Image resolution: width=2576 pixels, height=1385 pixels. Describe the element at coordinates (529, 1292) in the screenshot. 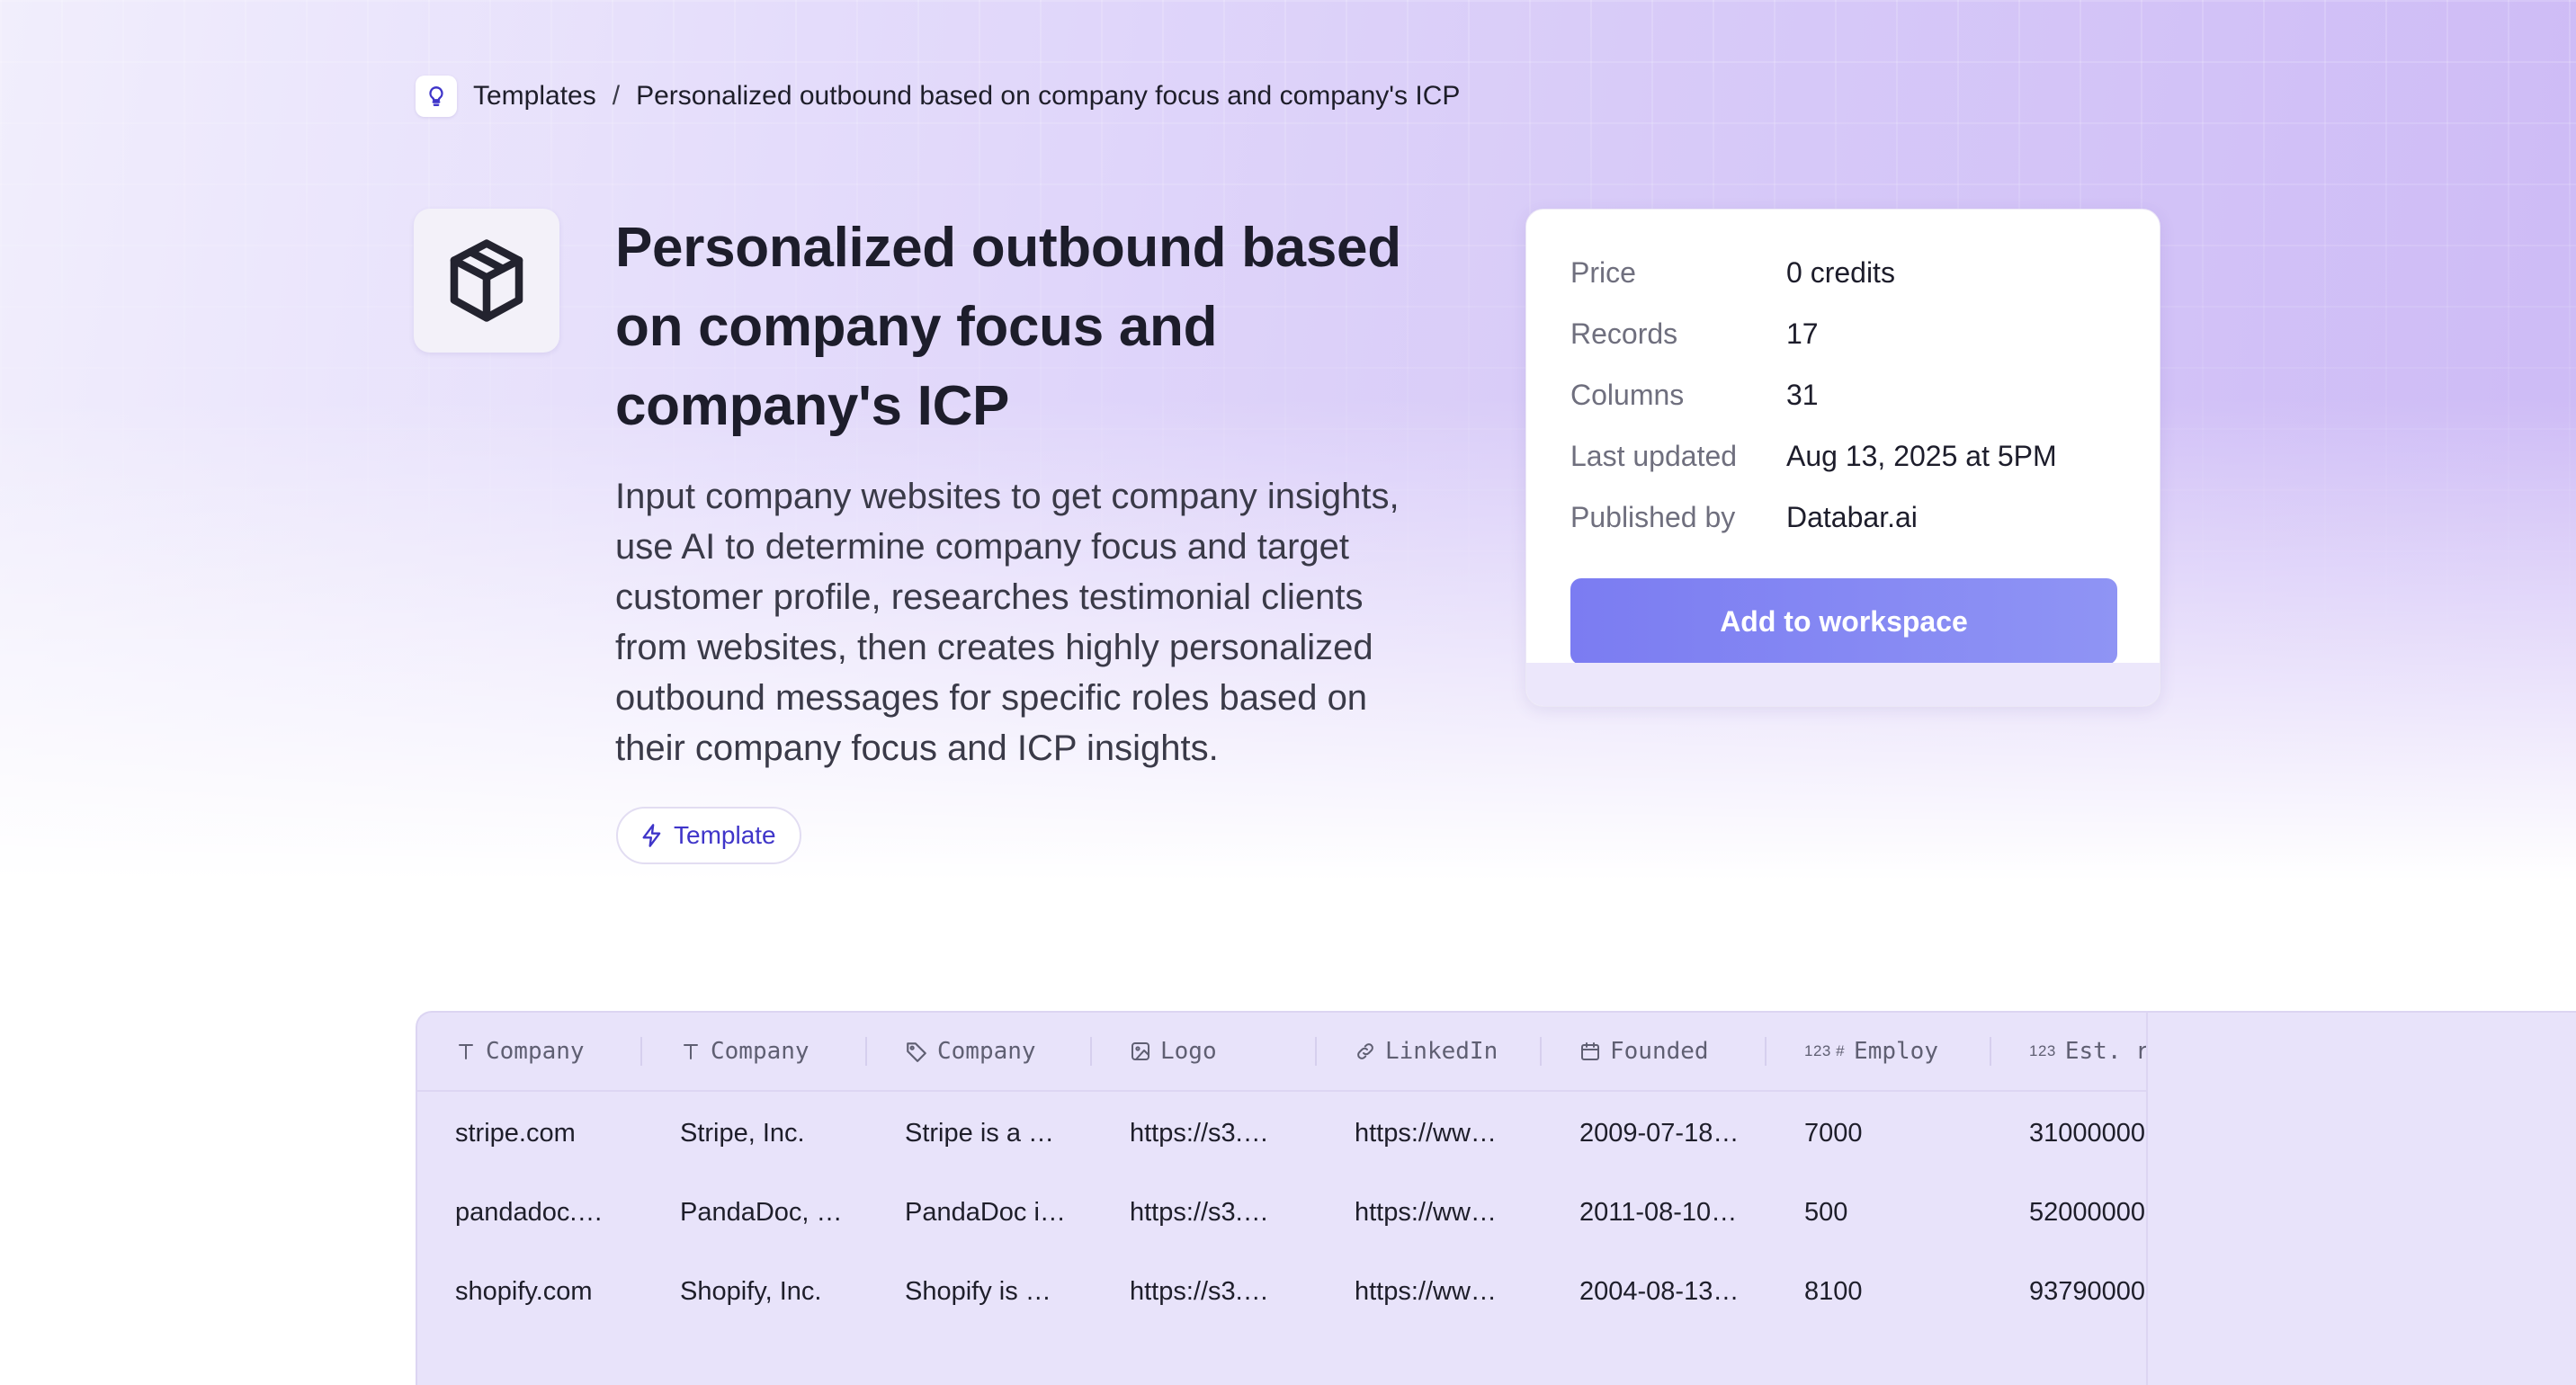

I see `table-cell: shopify.com` at that location.